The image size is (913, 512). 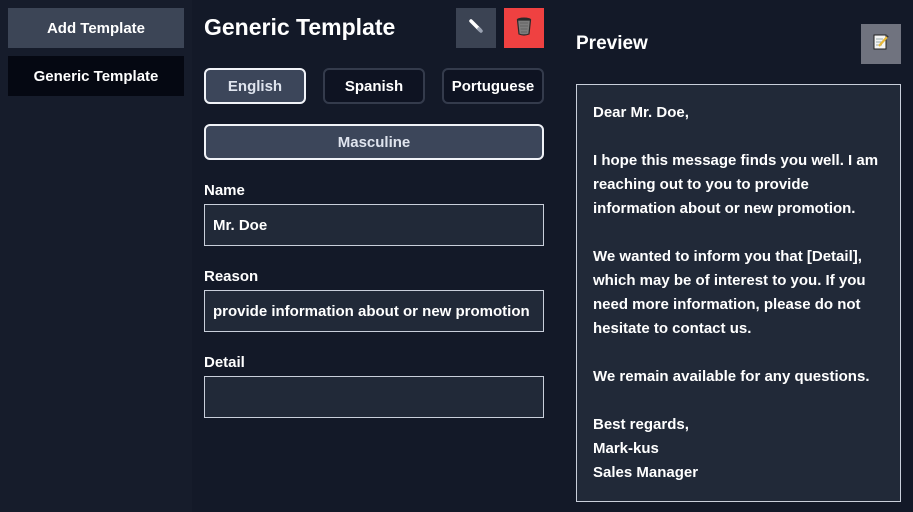 I want to click on name-input, so click(x=374, y=225).